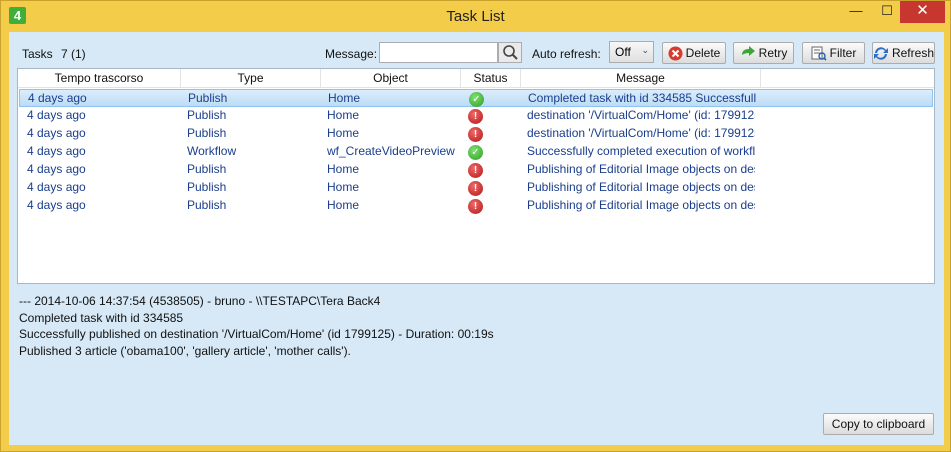 The image size is (951, 452). What do you see at coordinates (819, 53) in the screenshot?
I see `filter-icon` at bounding box center [819, 53].